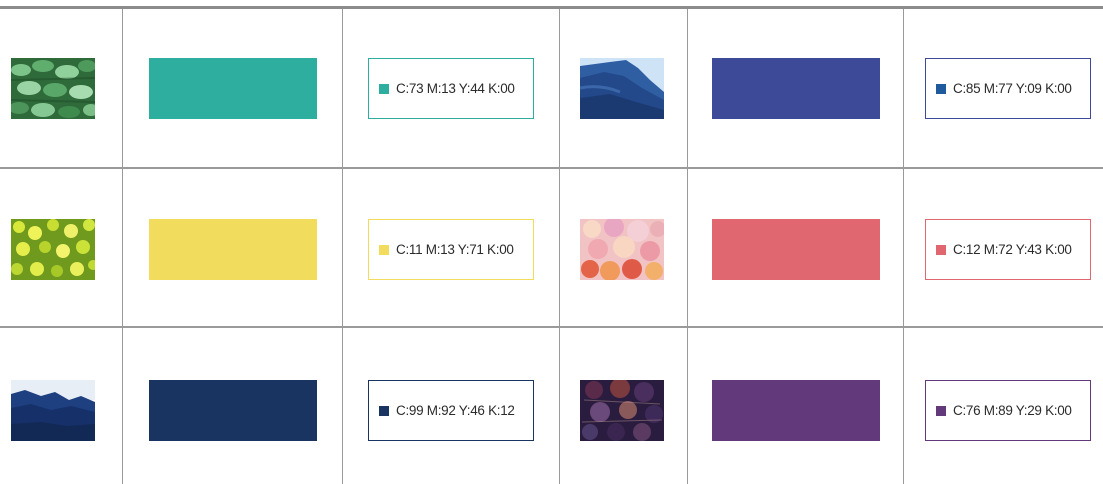  I want to click on green-leaves-photo, so click(53, 88).